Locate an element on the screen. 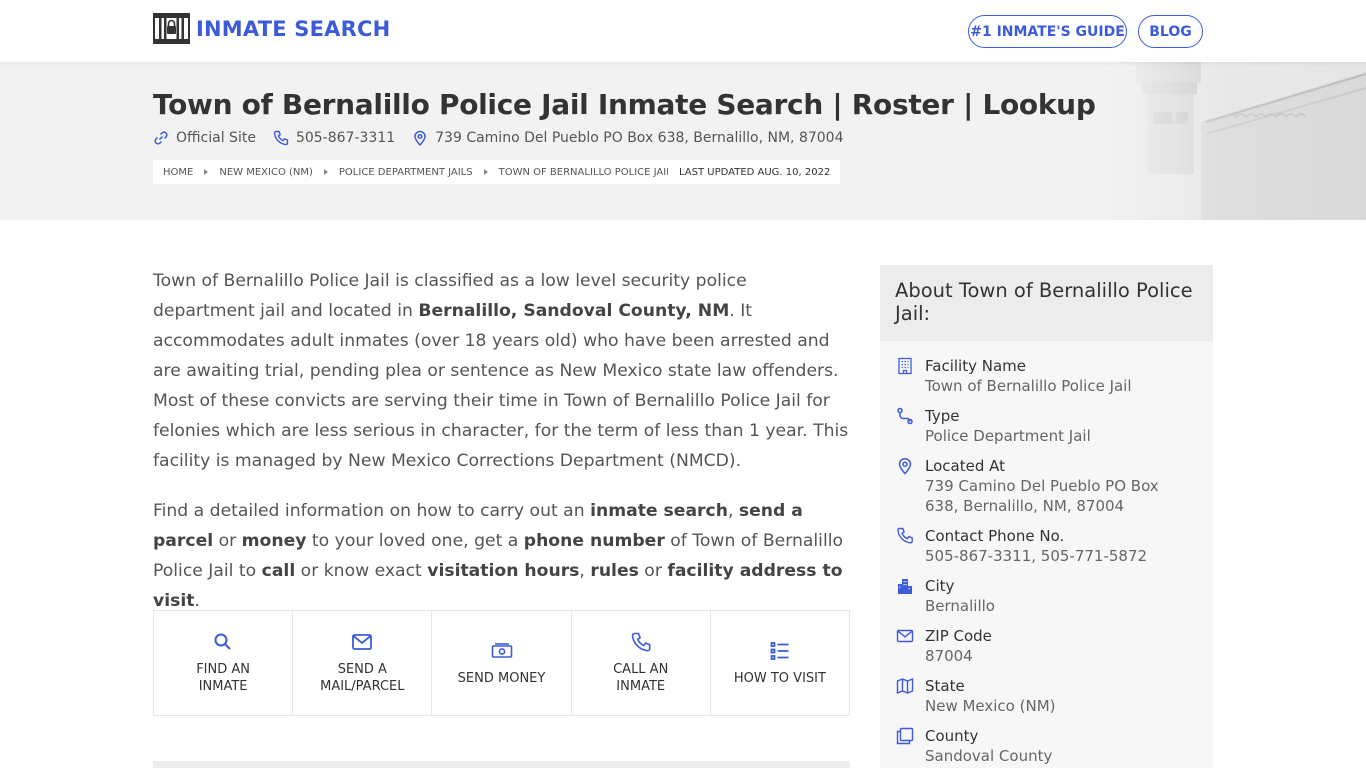 This screenshot has width=1366, height=768. info-city: City Bernalillo is located at coordinates (1046, 596).